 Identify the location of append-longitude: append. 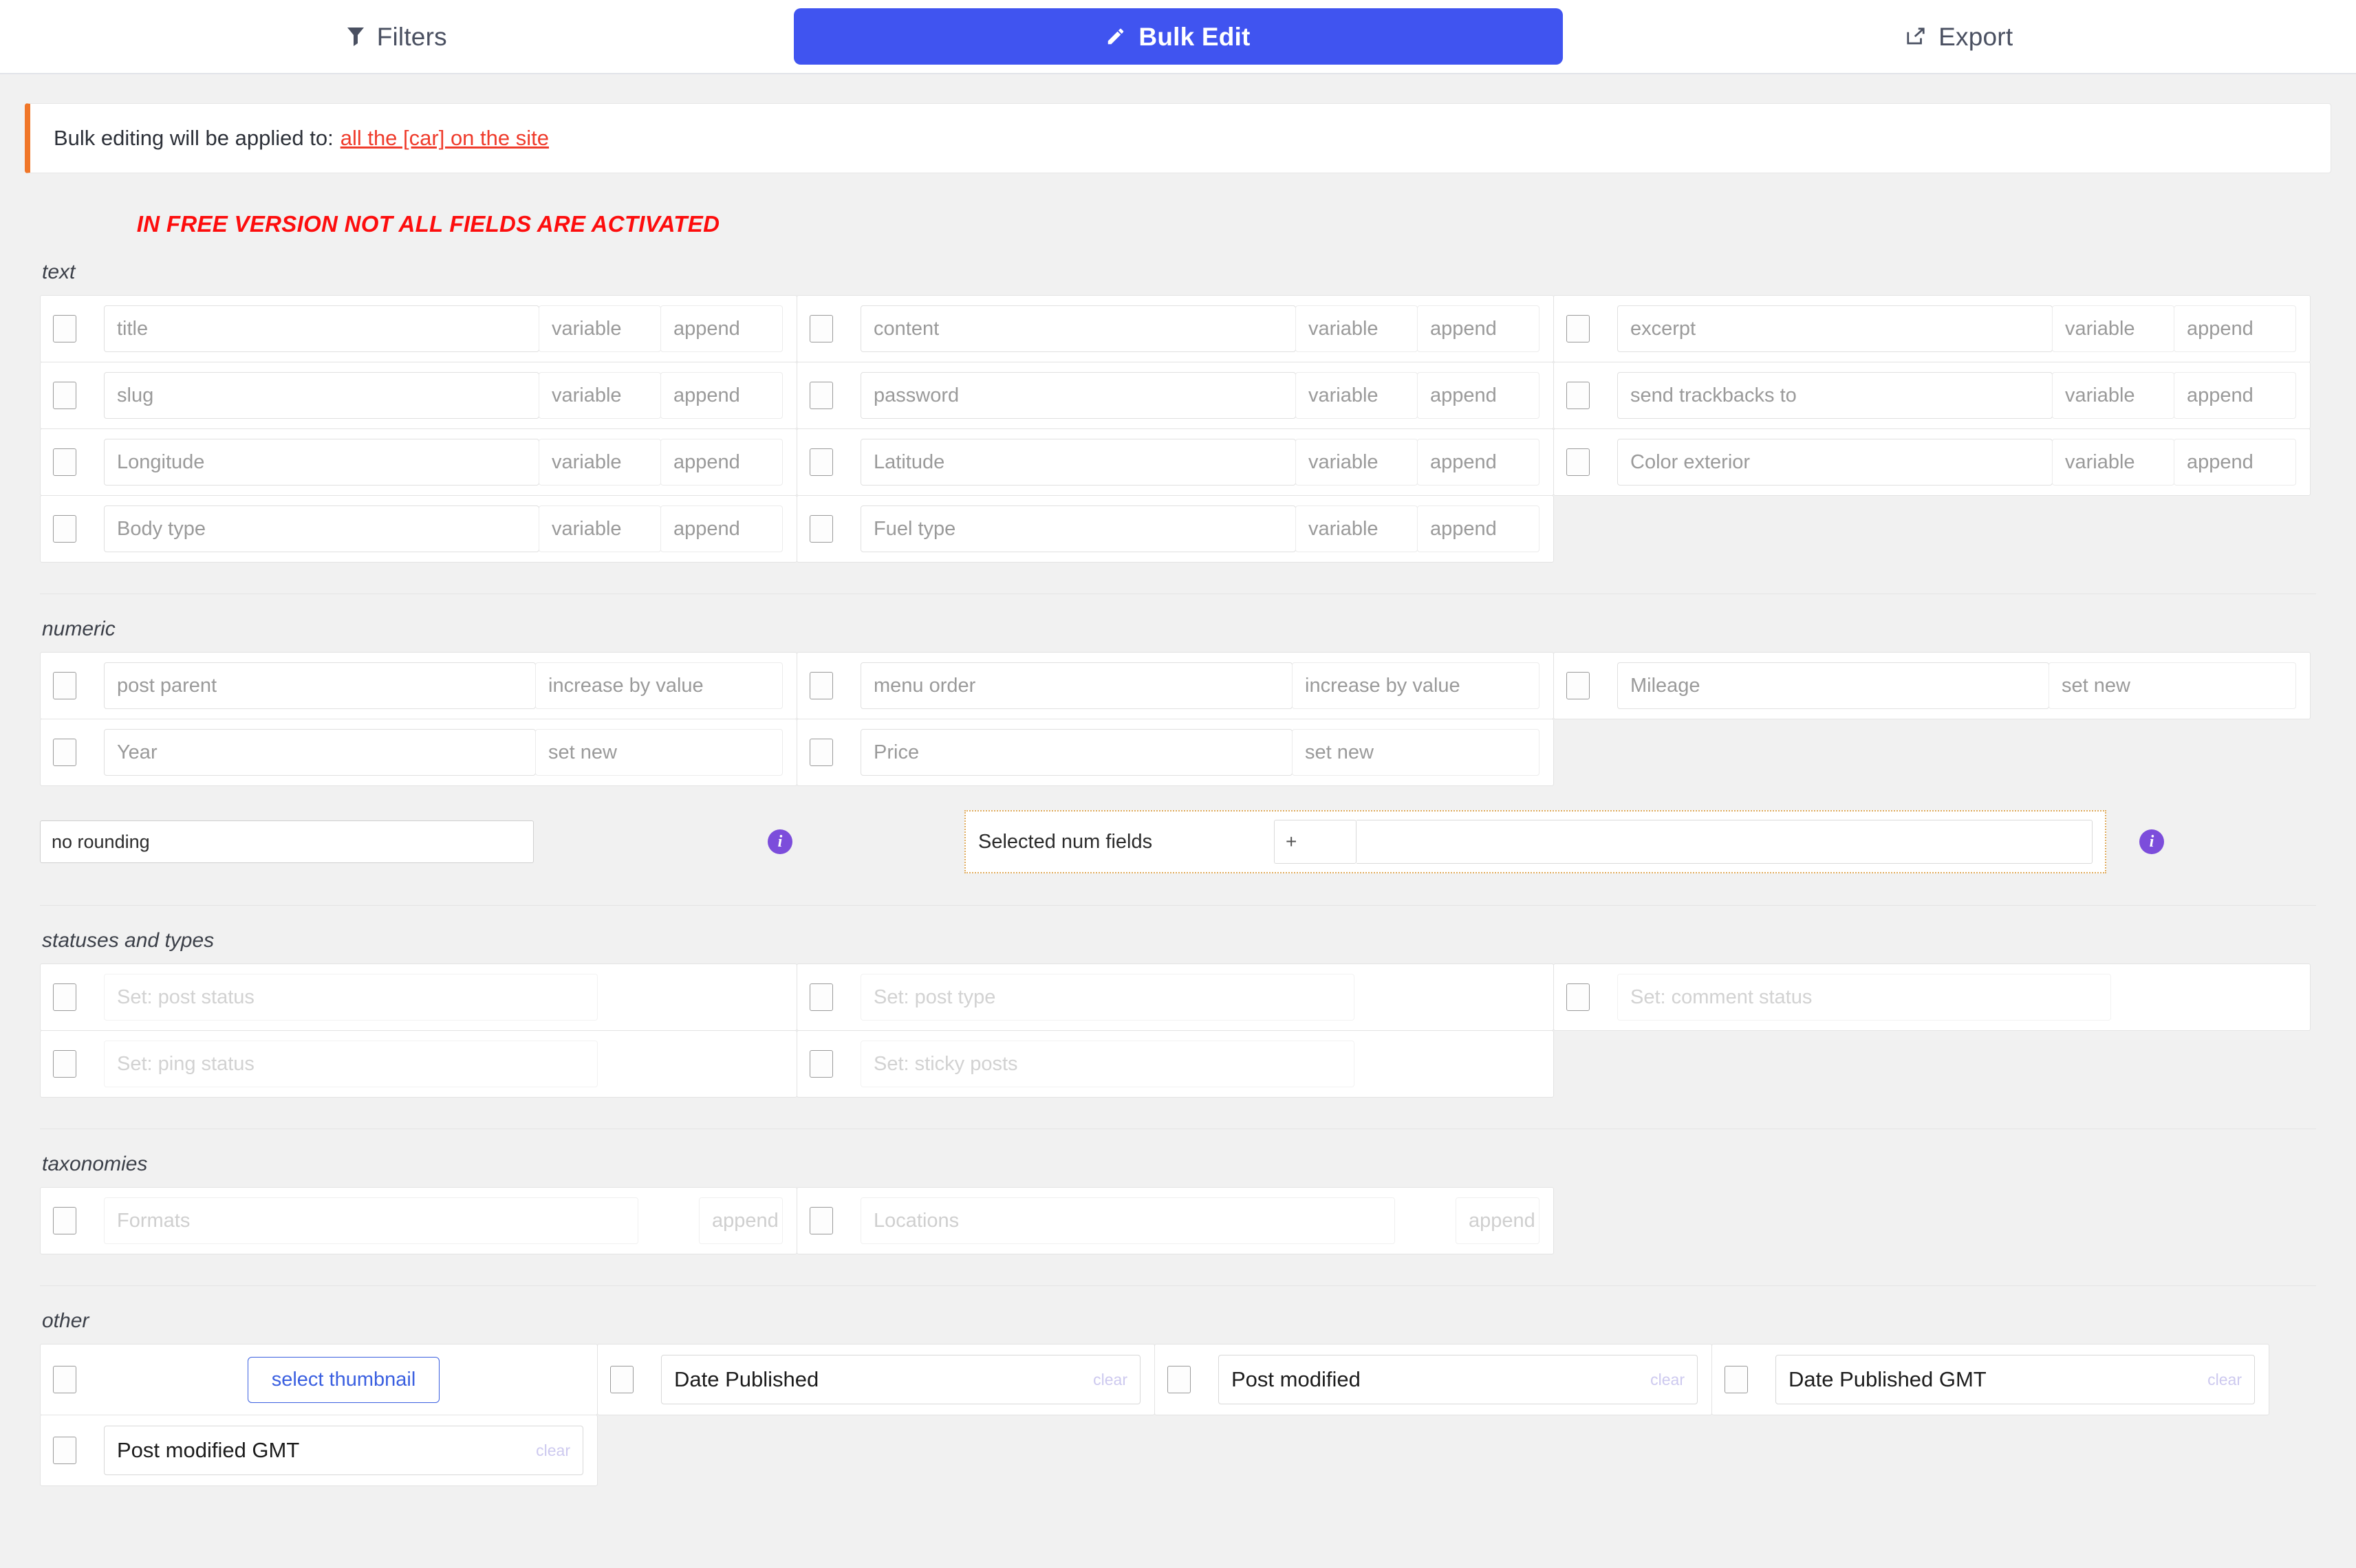
(721, 463).